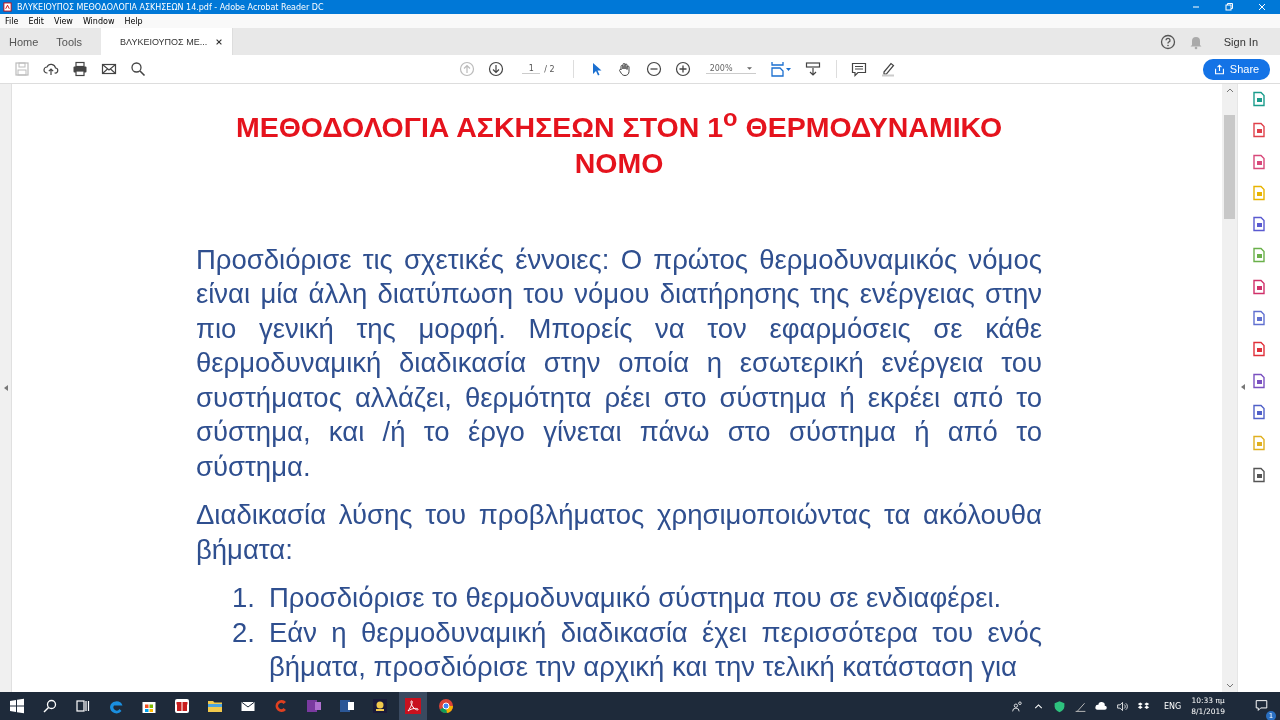  Describe the element at coordinates (1236, 69) in the screenshot. I see `share-button: Share` at that location.